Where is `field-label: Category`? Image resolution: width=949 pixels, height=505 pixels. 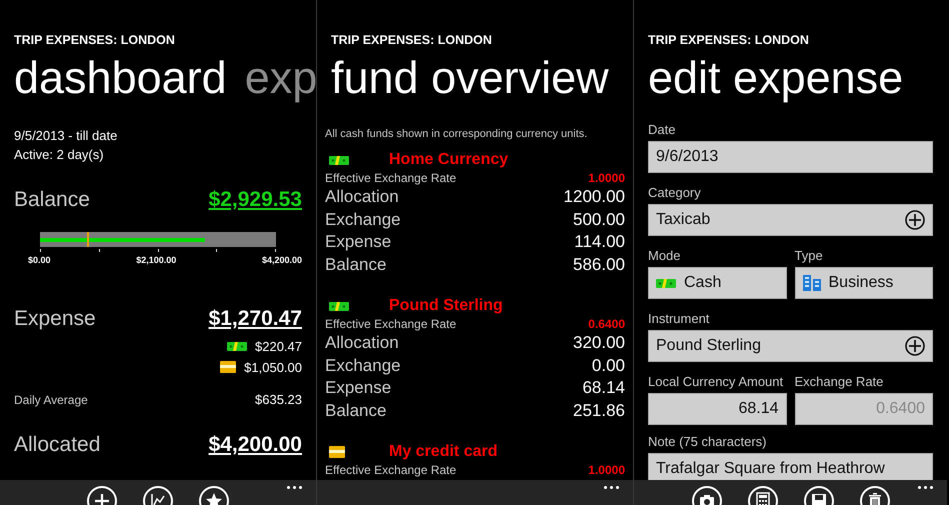
field-label: Category is located at coordinates (675, 193).